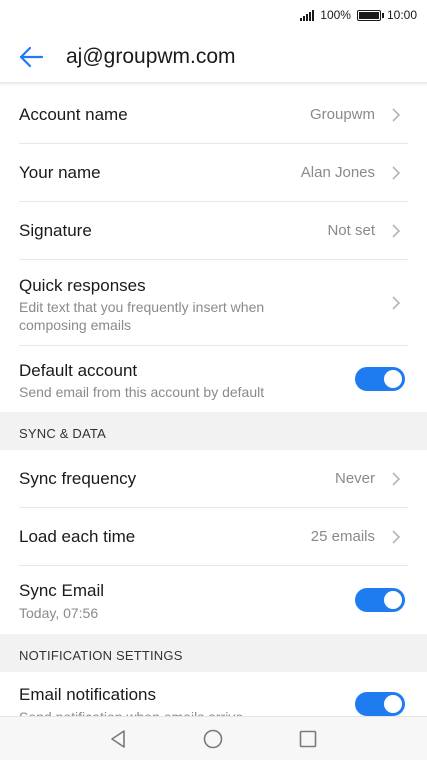  I want to click on signature-label: Signature, so click(55, 230).